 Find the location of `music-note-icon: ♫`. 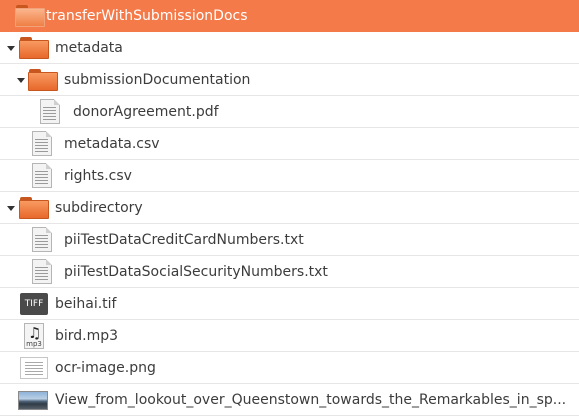

music-note-icon: ♫ is located at coordinates (35, 333).